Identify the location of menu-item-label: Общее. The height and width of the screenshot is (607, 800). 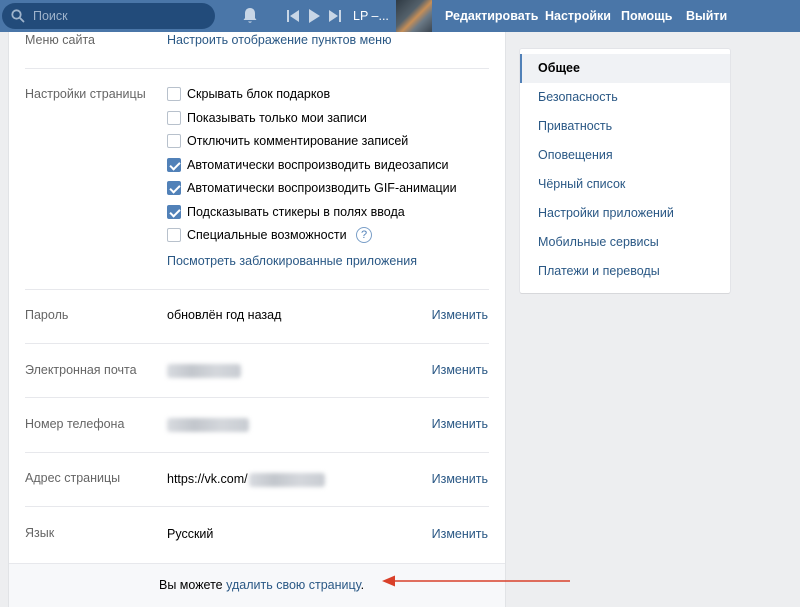
(559, 68).